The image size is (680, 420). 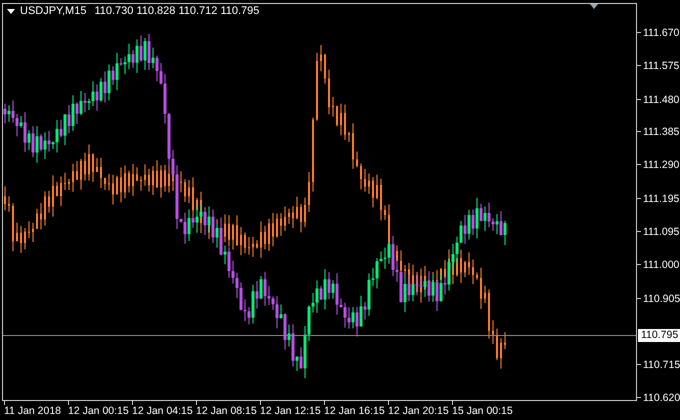 What do you see at coordinates (53, 11) in the screenshot?
I see `symbol-label: USDJPY,M15` at bounding box center [53, 11].